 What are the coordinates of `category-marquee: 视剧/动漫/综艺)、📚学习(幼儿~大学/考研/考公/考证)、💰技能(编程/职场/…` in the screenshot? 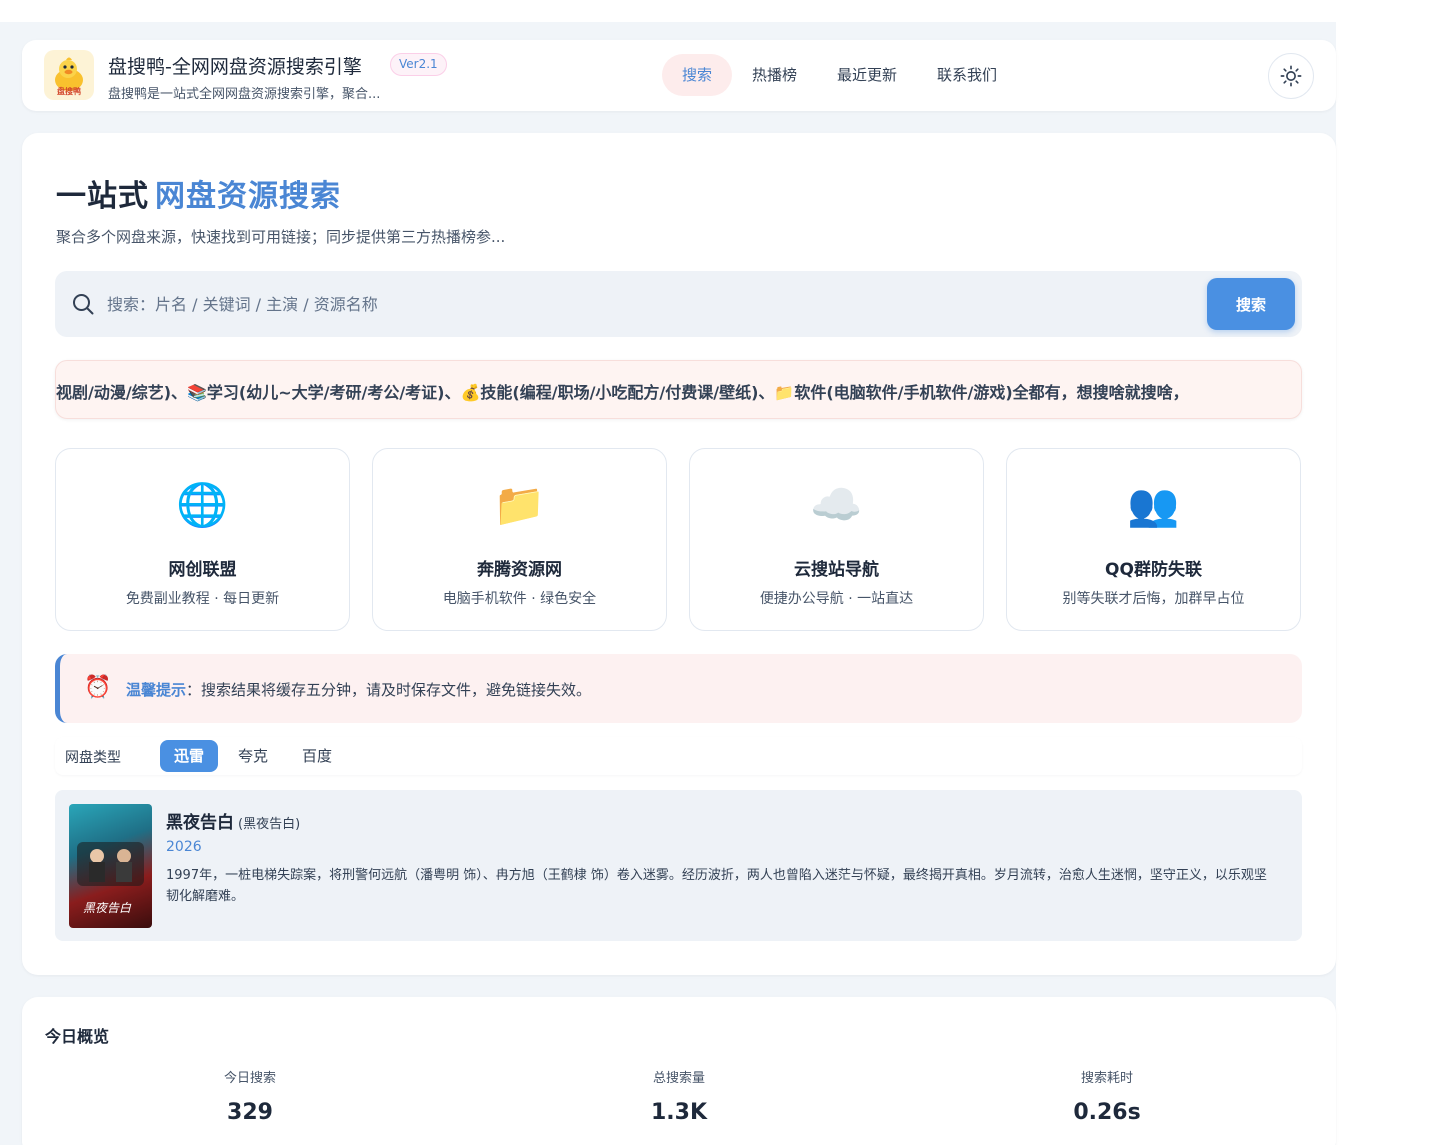 It's located at (678, 389).